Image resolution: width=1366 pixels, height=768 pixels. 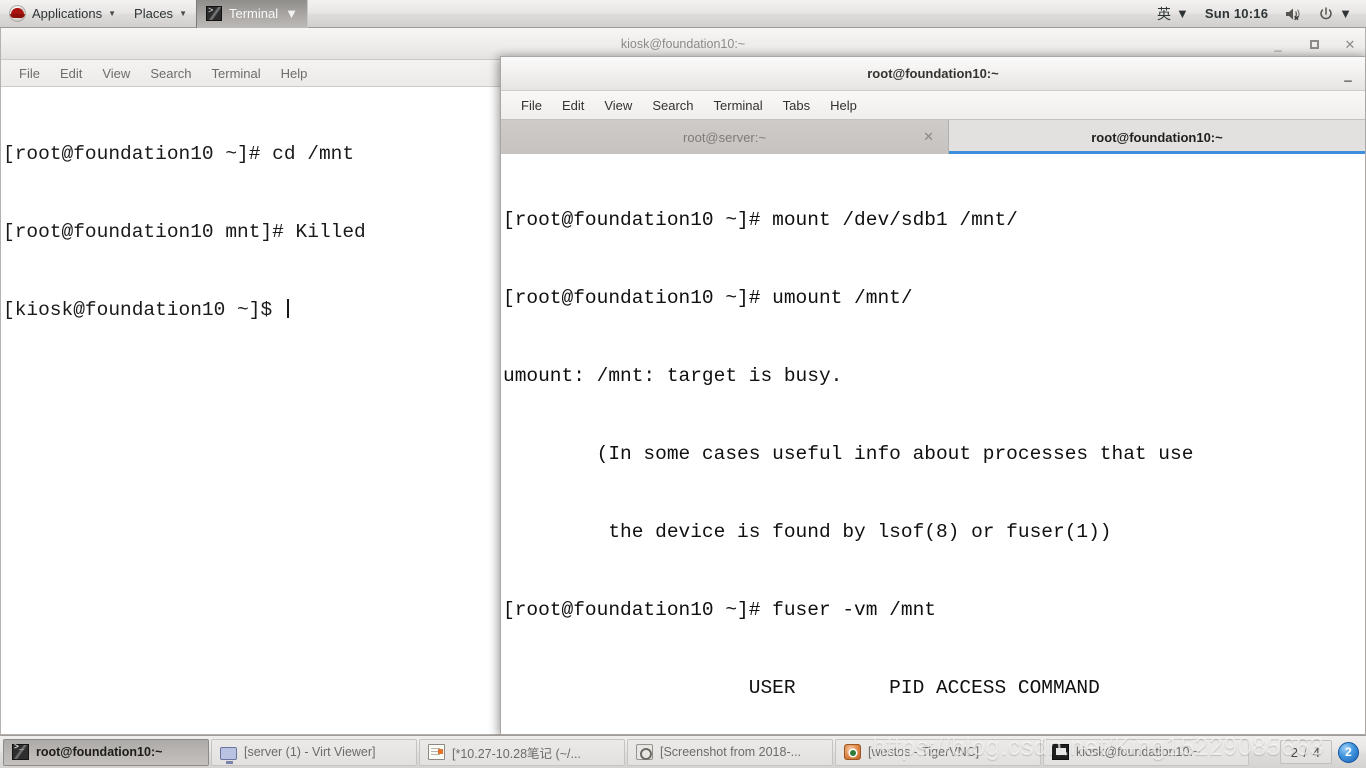 I want to click on tab-close-icon: ✕, so click(x=928, y=137).